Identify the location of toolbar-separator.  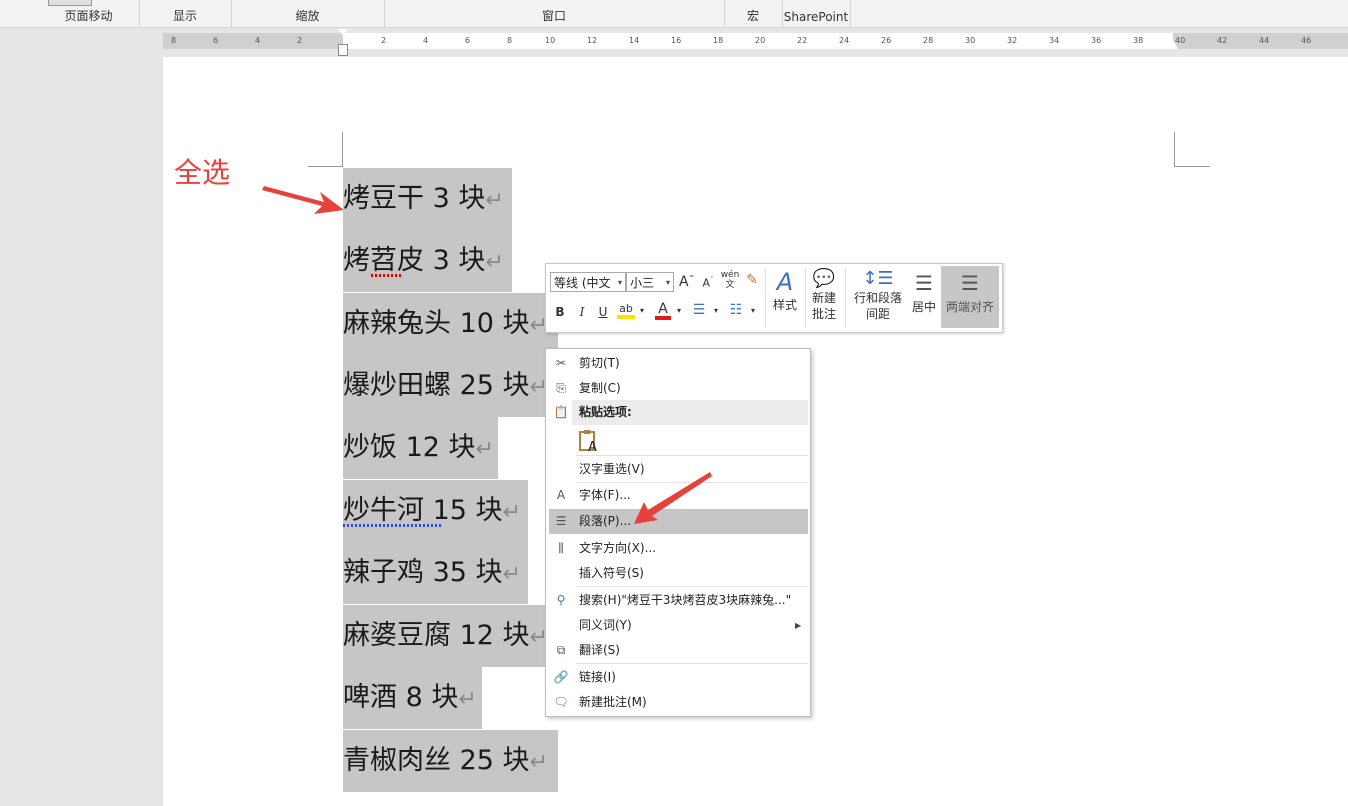
(805, 298).